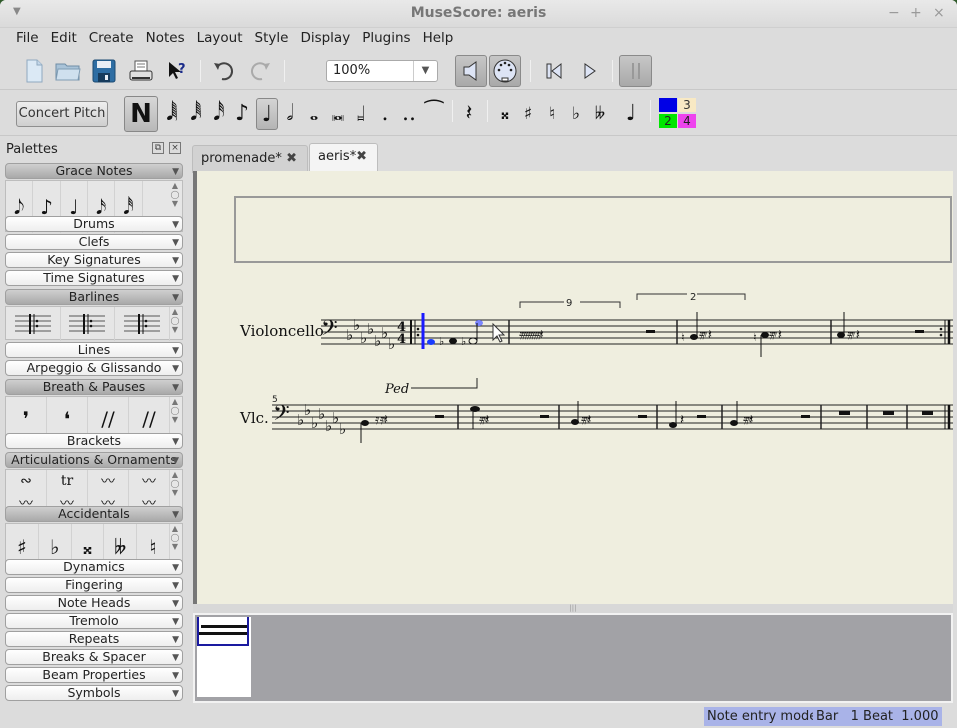 The height and width of the screenshot is (728, 957). I want to click on tab-aeris: aeris* ✖, so click(343, 157).